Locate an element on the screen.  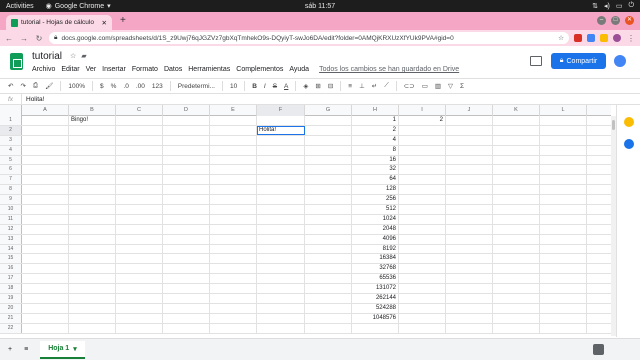
column-header-i: I is located at coordinates (422, 110).